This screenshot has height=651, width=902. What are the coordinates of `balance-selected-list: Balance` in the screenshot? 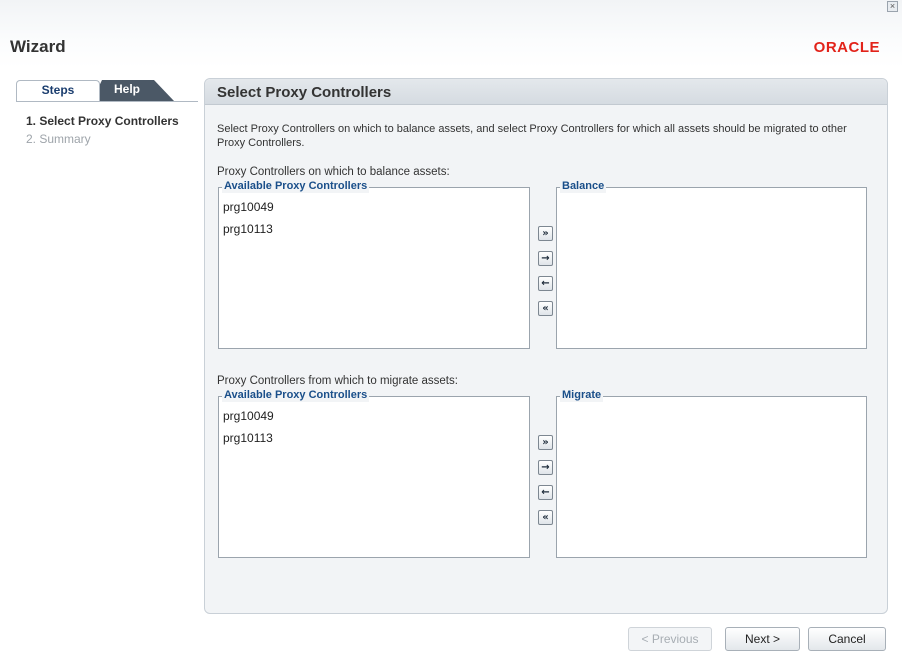 It's located at (711, 264).